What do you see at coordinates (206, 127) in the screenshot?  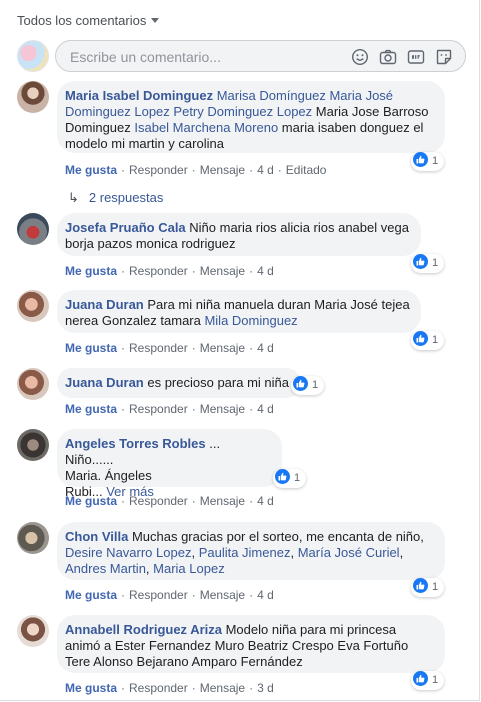 I see `mentioned-user-link: Isabel Marchena Moreno` at bounding box center [206, 127].